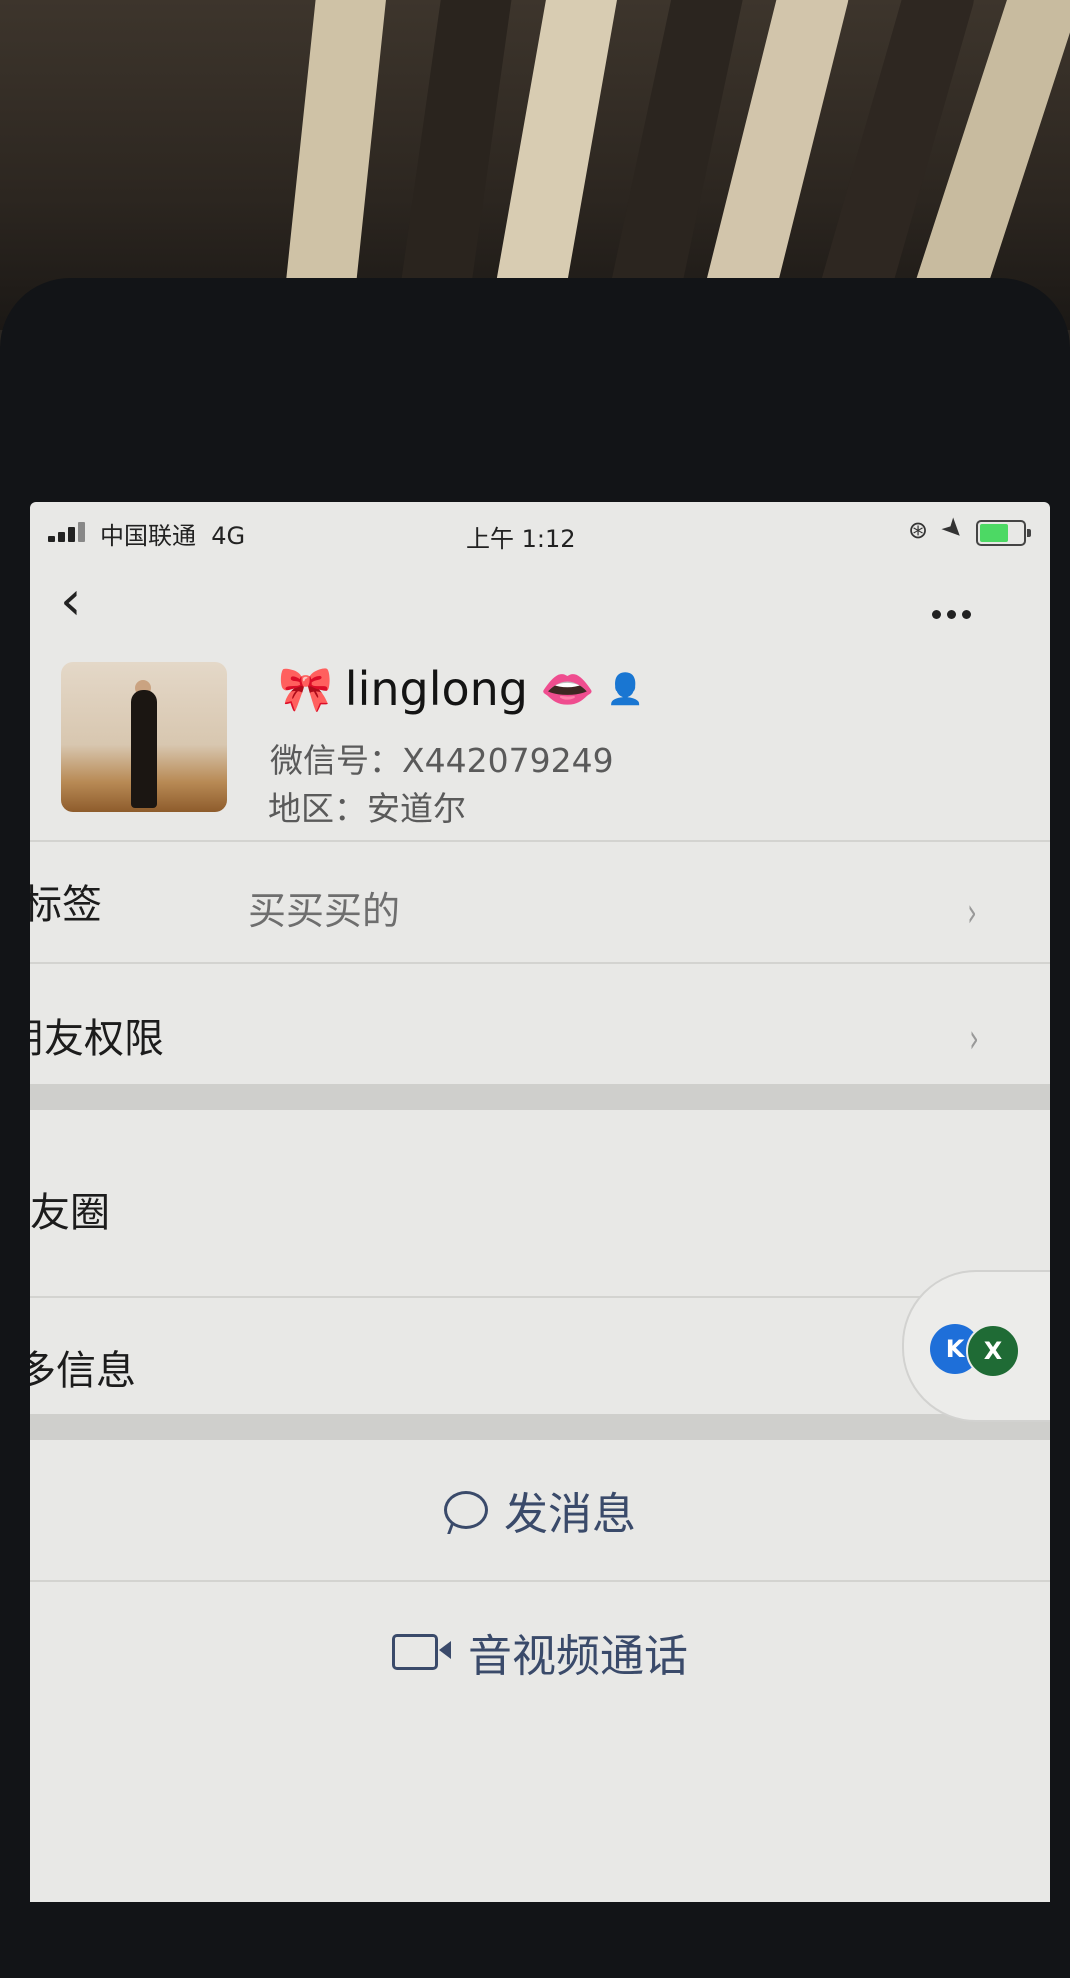 The height and width of the screenshot is (1978, 1070). What do you see at coordinates (436, 689) in the screenshot?
I see `contact-name: linglong` at bounding box center [436, 689].